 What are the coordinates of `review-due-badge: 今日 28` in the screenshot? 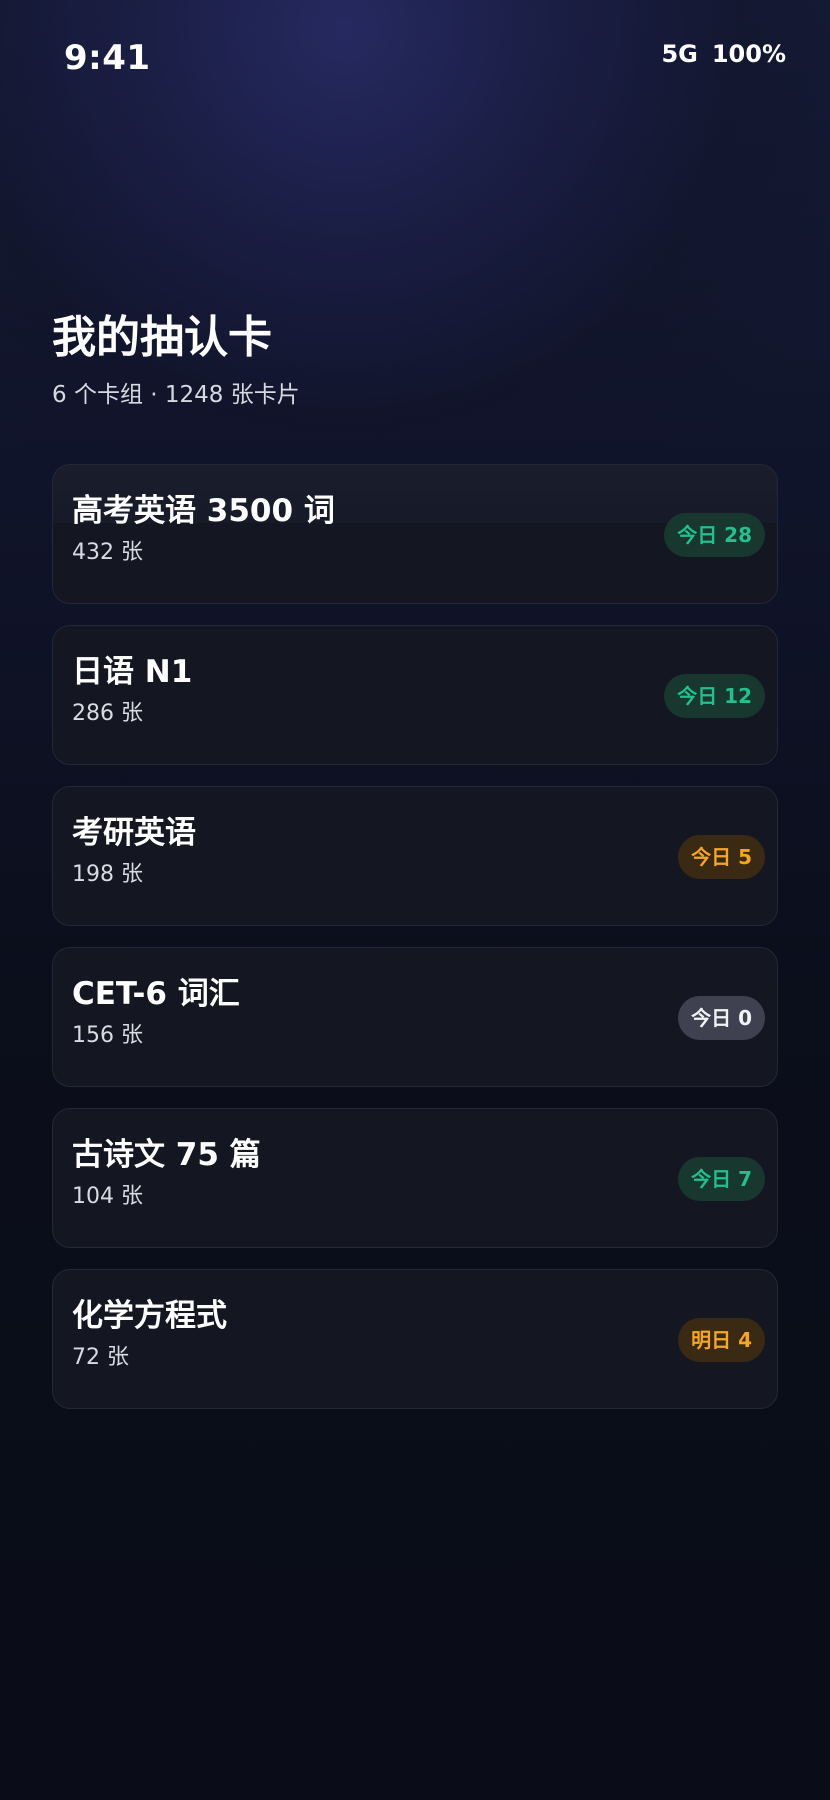 It's located at (714, 535).